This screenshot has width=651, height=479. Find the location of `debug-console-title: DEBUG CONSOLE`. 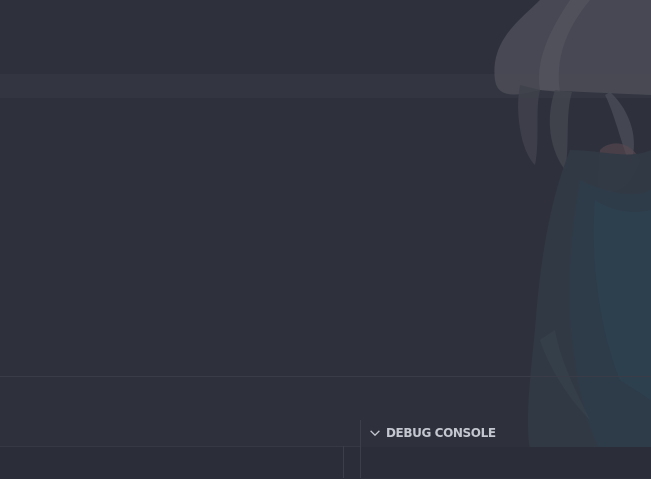

debug-console-title: DEBUG CONSOLE is located at coordinates (441, 433).